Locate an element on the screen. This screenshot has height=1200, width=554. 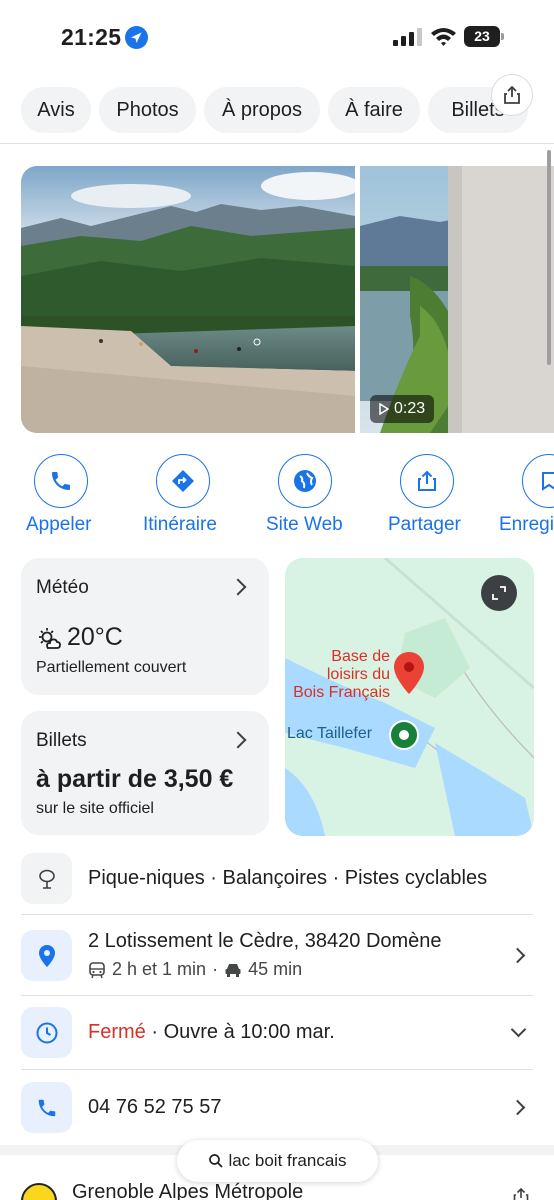
weather-card: Météo 20°C Partiellement couvert is located at coordinates (145, 626).